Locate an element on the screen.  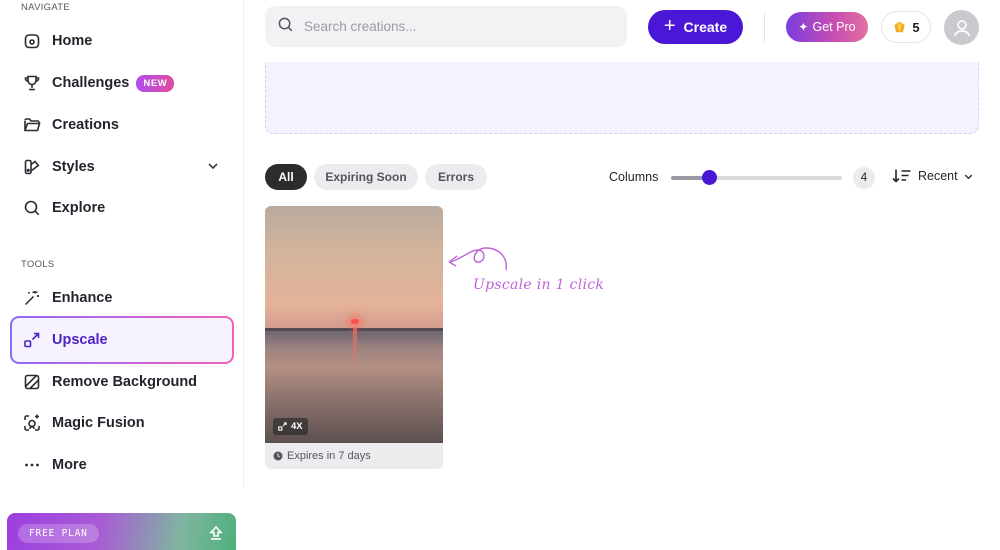
sidebar-item-label: Home is located at coordinates (72, 41).